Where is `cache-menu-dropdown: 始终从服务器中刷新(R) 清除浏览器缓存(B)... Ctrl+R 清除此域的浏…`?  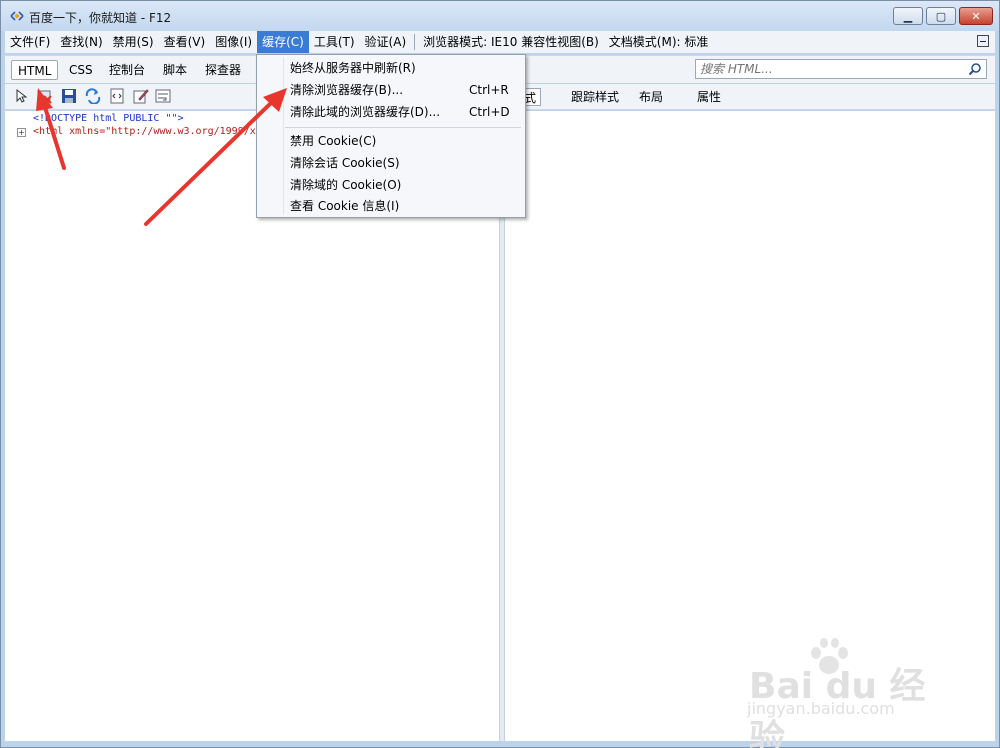
cache-menu-dropdown: 始终从服务器中刷新(R) 清除浏览器缓存(B)... Ctrl+R 清除此域的浏… is located at coordinates (391, 136).